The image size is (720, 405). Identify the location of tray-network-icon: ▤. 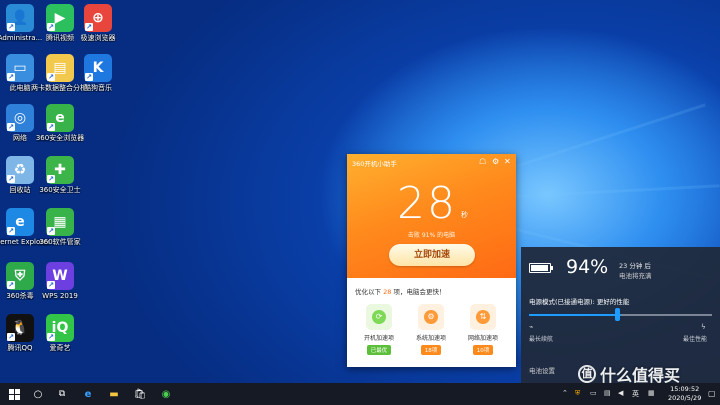
(607, 393).